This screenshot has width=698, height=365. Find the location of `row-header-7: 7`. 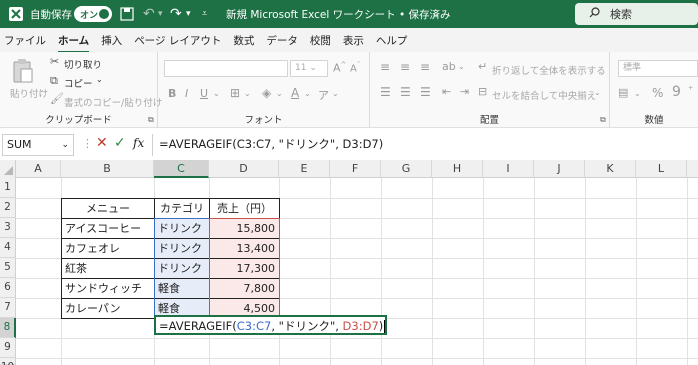

row-header-7: 7 is located at coordinates (8, 308).